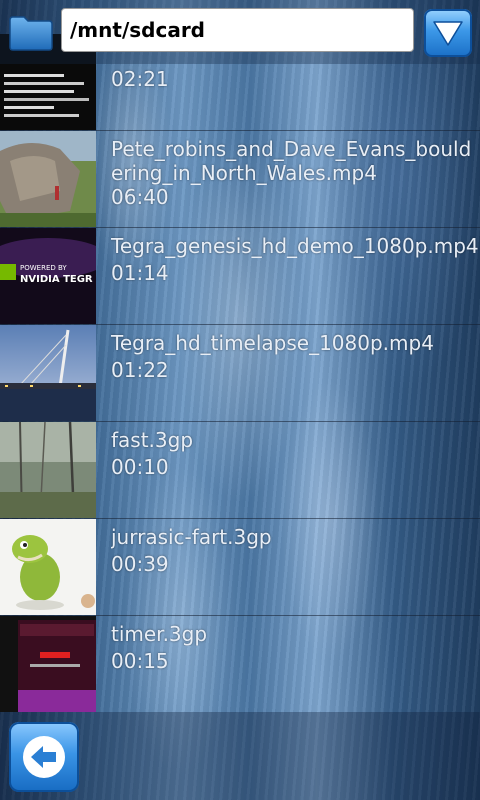 This screenshot has height=800, width=480. I want to click on file-duration: 02:21, so click(140, 79).